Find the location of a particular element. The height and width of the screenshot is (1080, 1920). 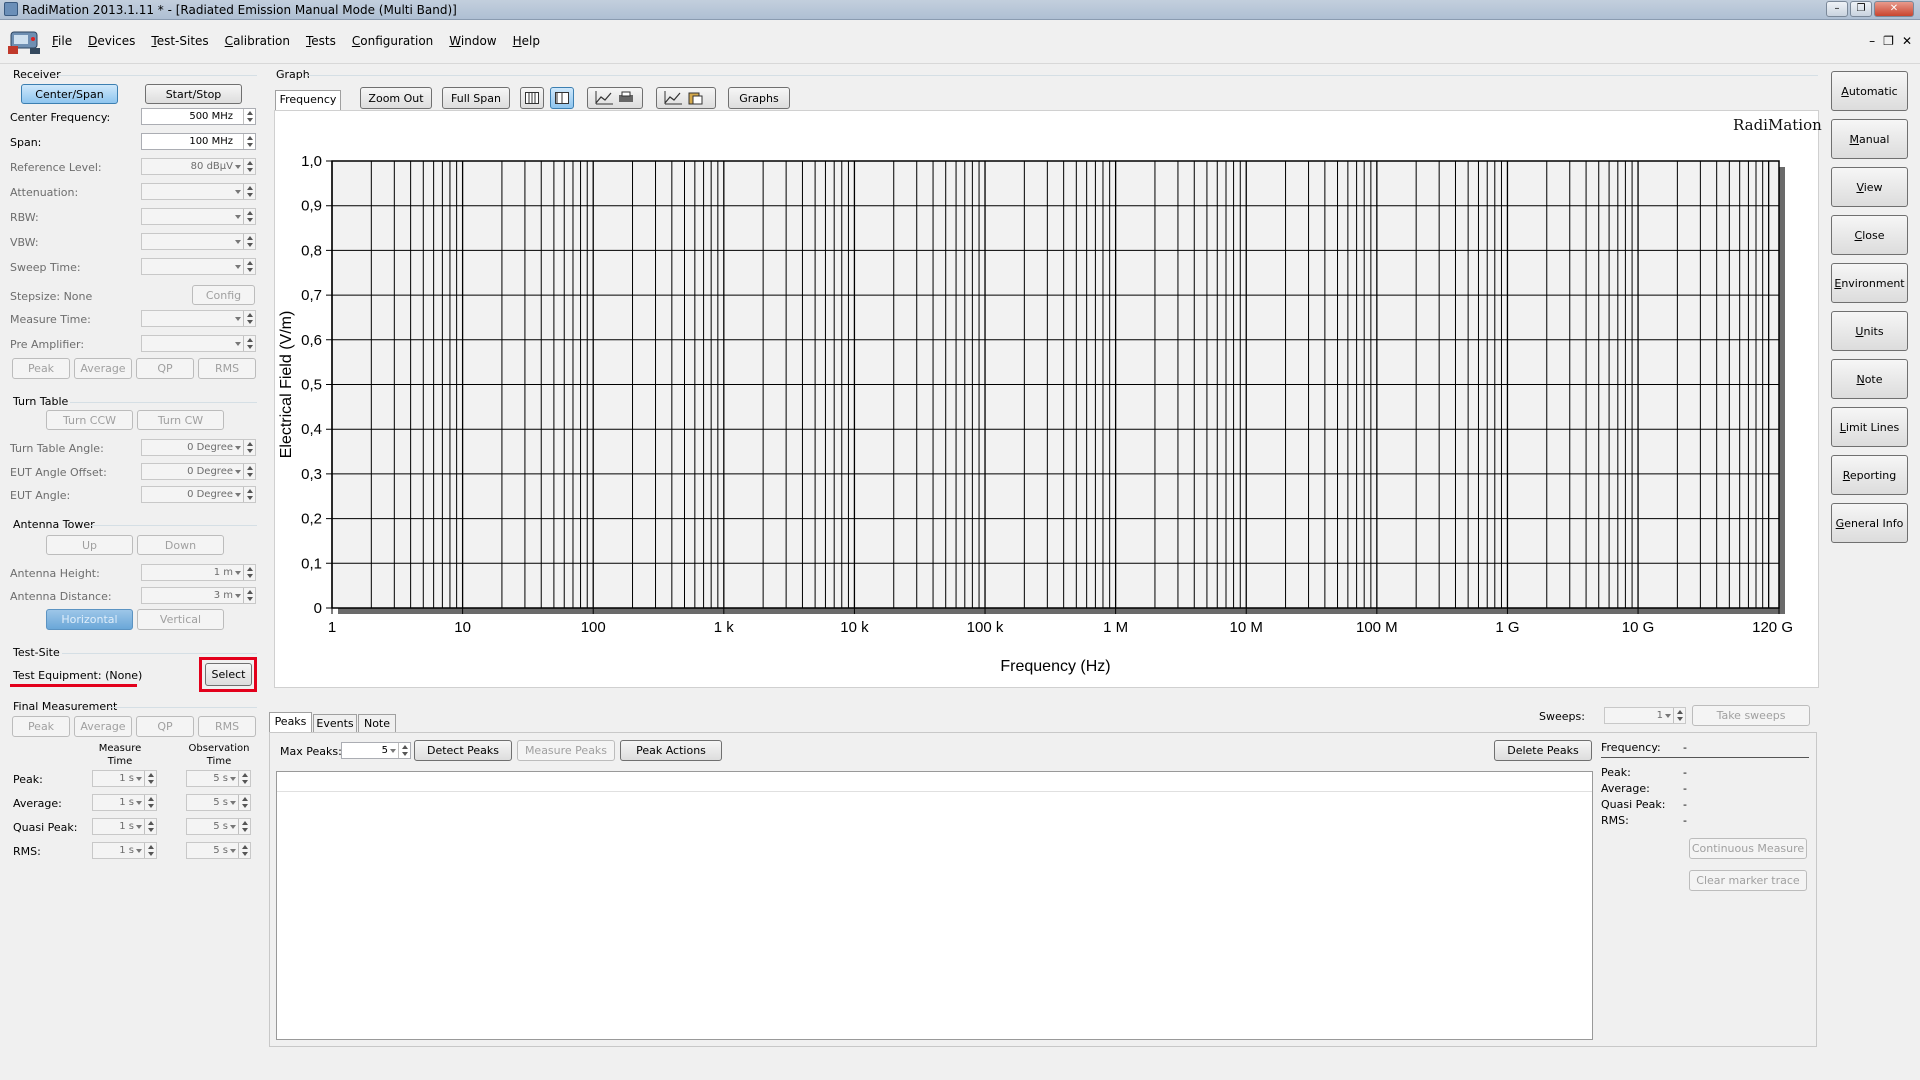

final-average-measure-field: 1 s is located at coordinates (124, 802).